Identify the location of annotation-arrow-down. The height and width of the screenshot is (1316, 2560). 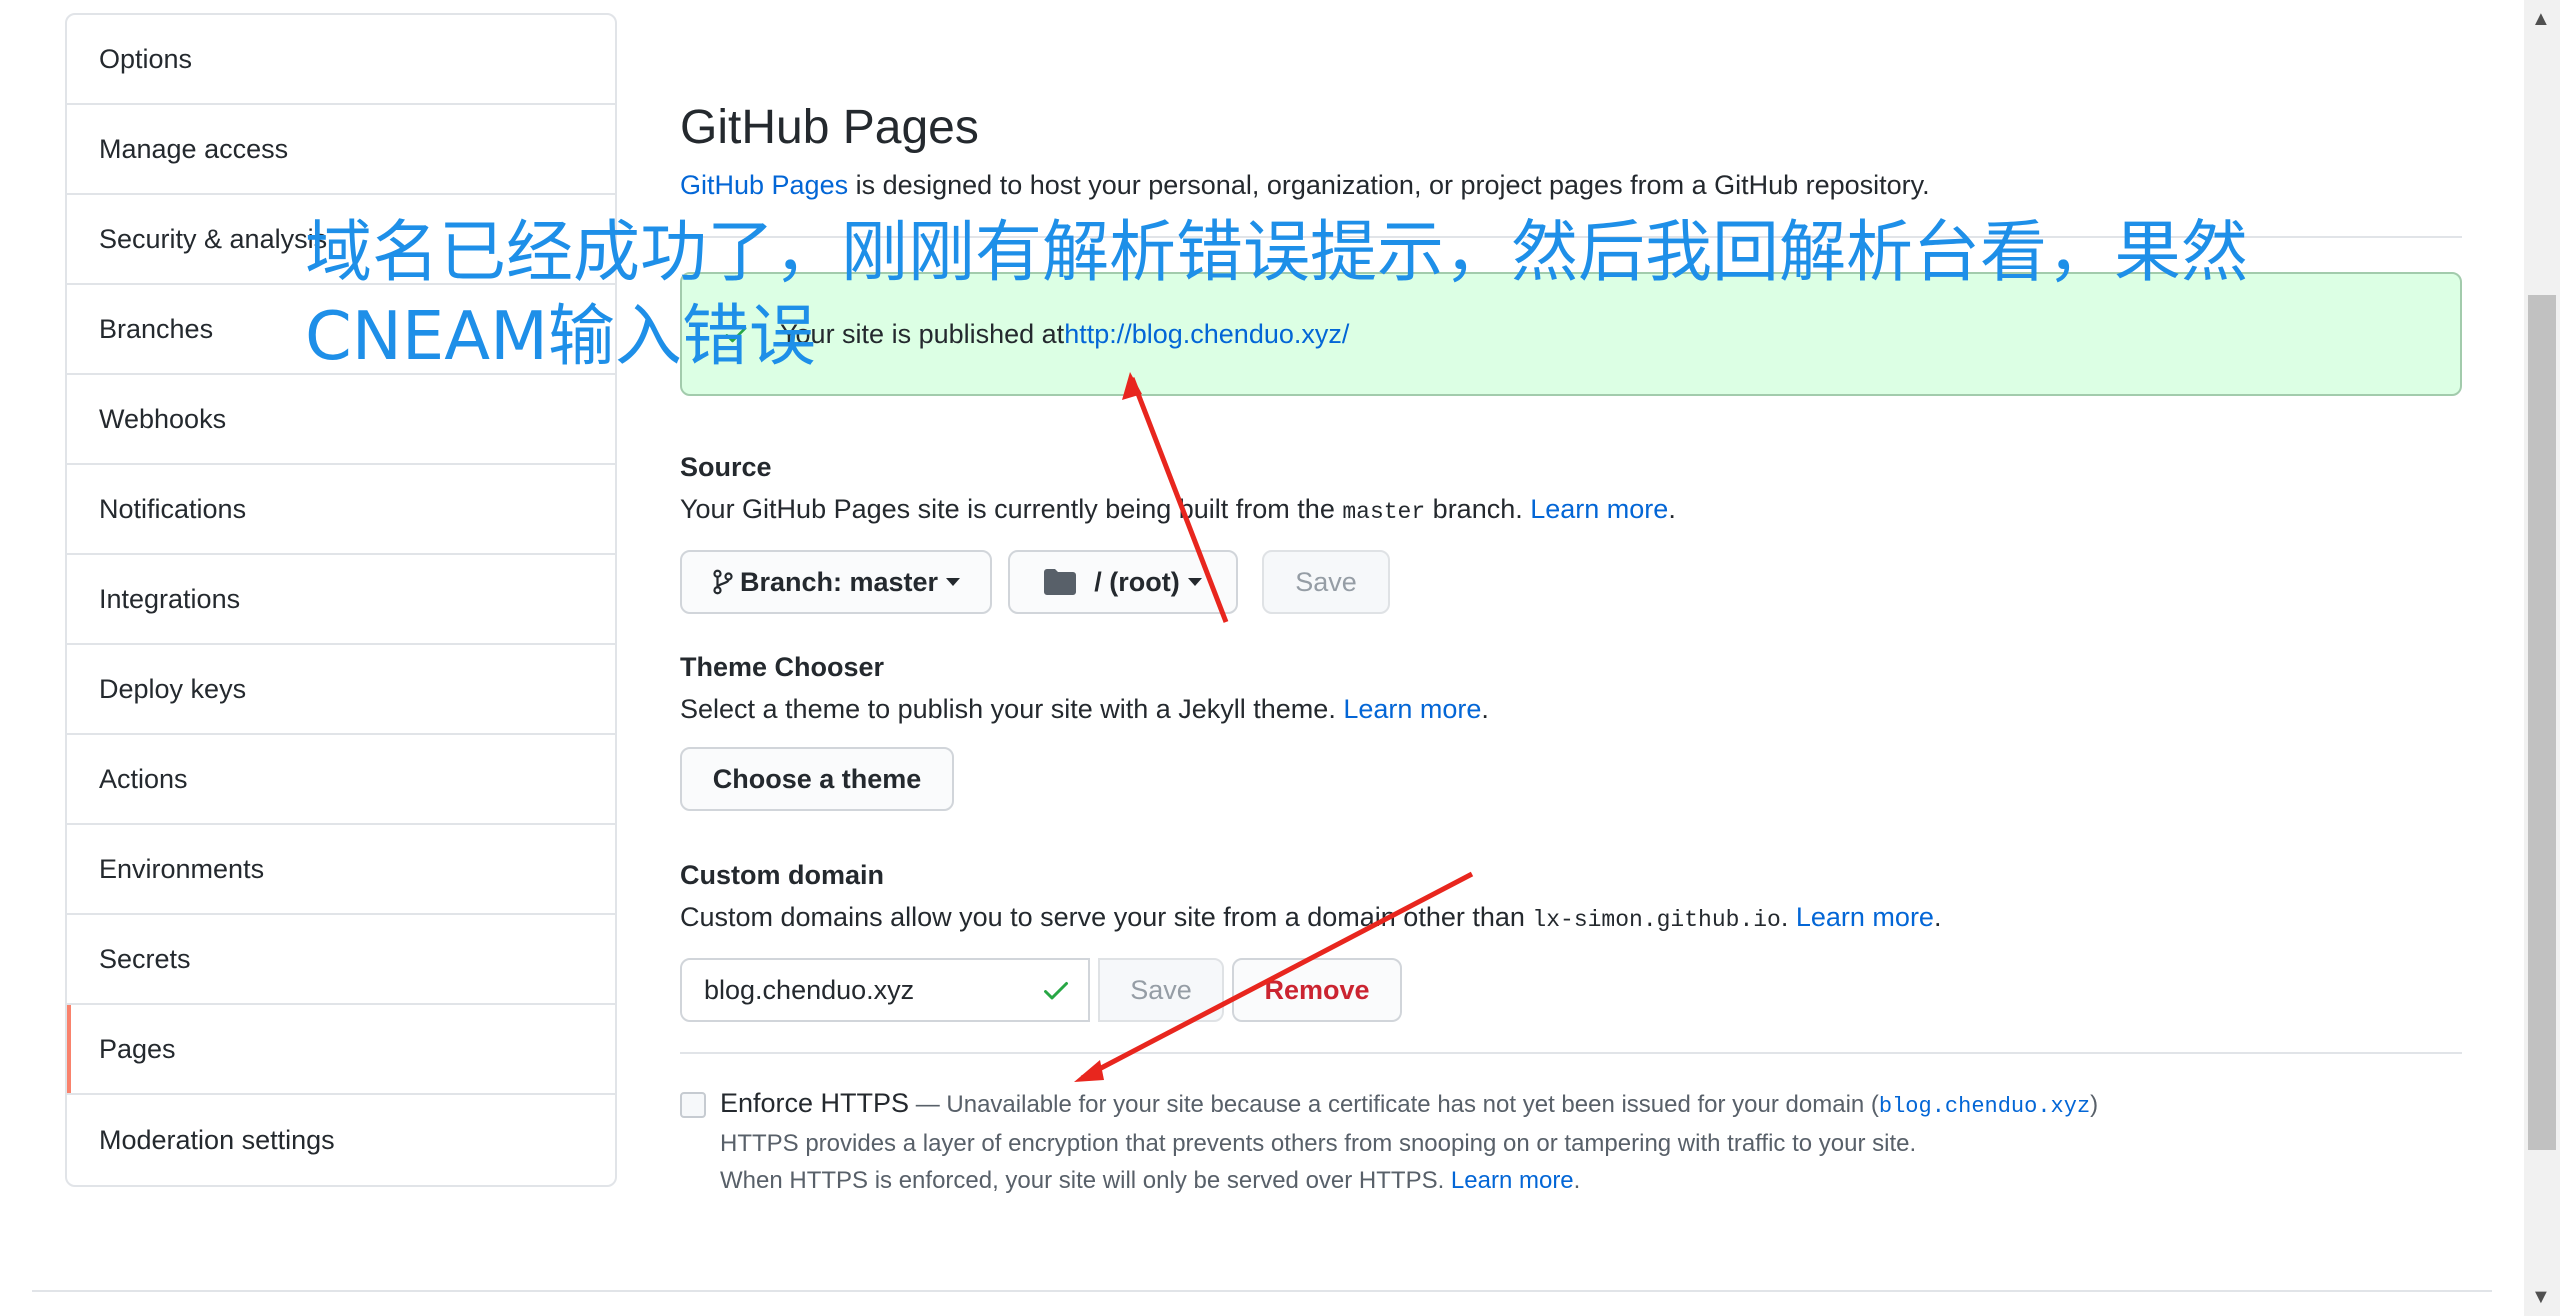
(1277, 976).